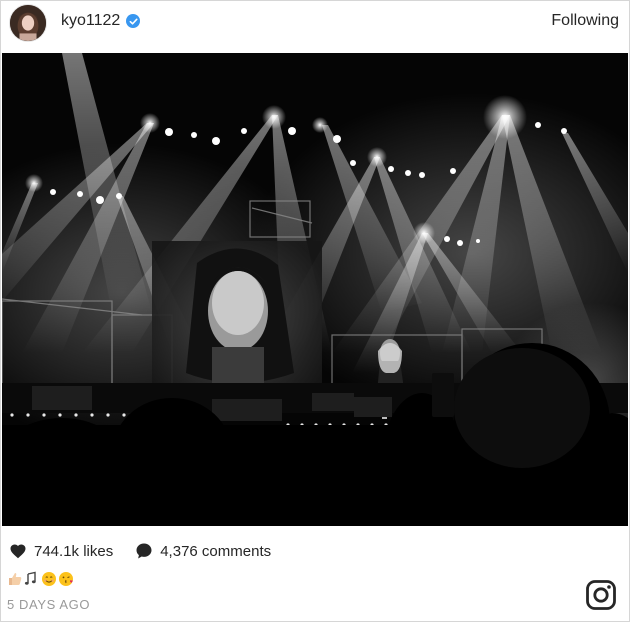 This screenshot has width=630, height=622. What do you see at coordinates (601, 595) in the screenshot?
I see `instagram-icon` at bounding box center [601, 595].